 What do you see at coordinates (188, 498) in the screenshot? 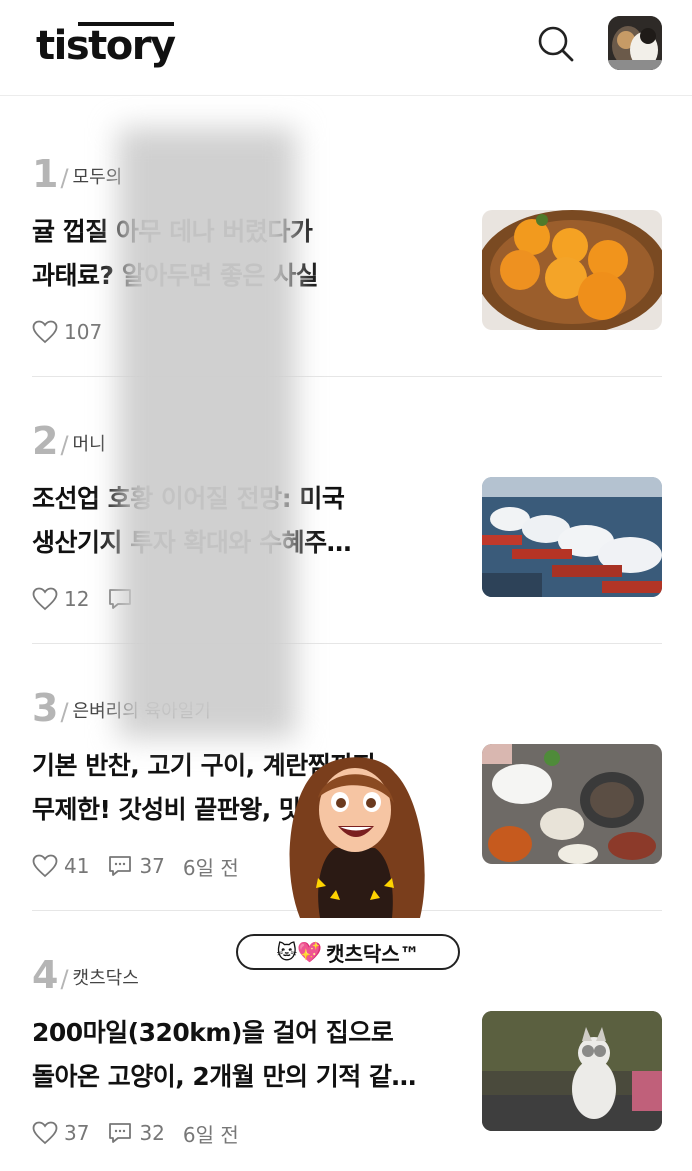
I see `title-line-1: 조선업 호황 이어질 전망: 미국` at bounding box center [188, 498].